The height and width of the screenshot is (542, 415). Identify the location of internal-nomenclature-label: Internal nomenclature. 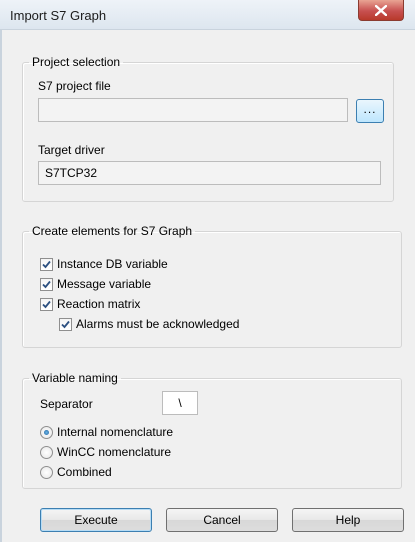
(115, 432).